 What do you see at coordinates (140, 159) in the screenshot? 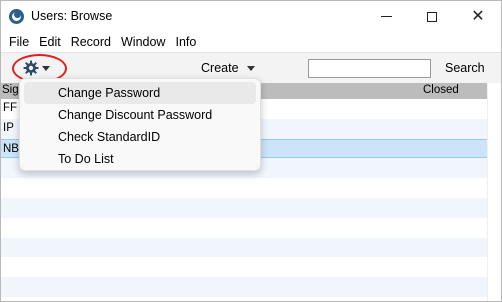
I see `menu-item-to-do-list: To Do List` at bounding box center [140, 159].